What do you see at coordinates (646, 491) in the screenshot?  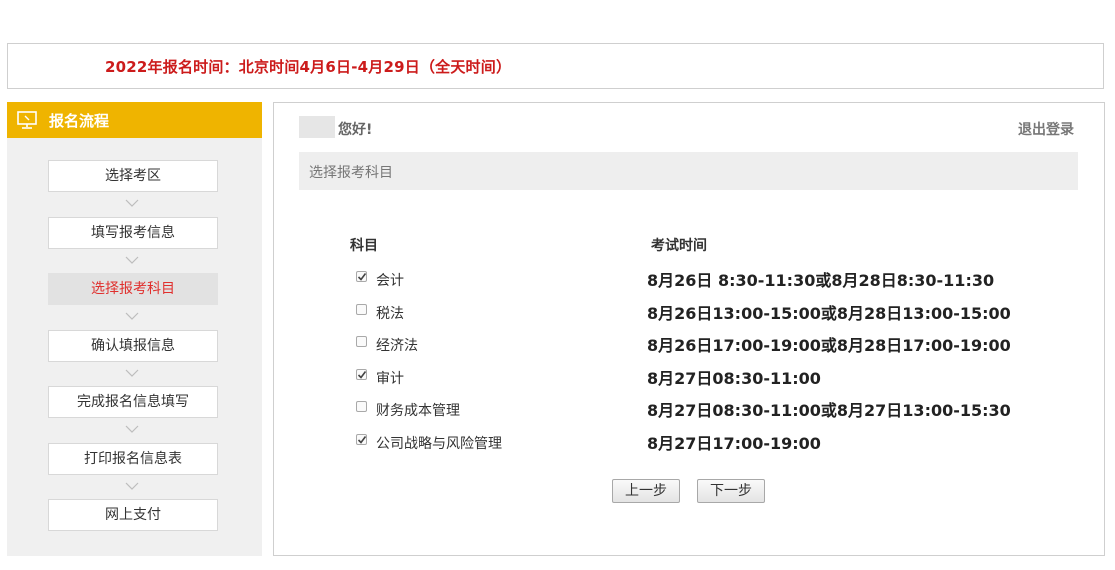 I see `prev-step-button: 上一步` at bounding box center [646, 491].